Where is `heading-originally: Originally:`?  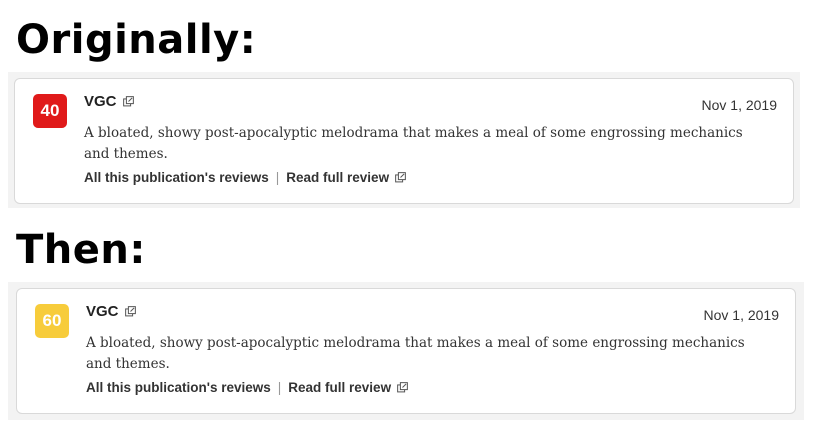
heading-originally: Originally: is located at coordinates (136, 40).